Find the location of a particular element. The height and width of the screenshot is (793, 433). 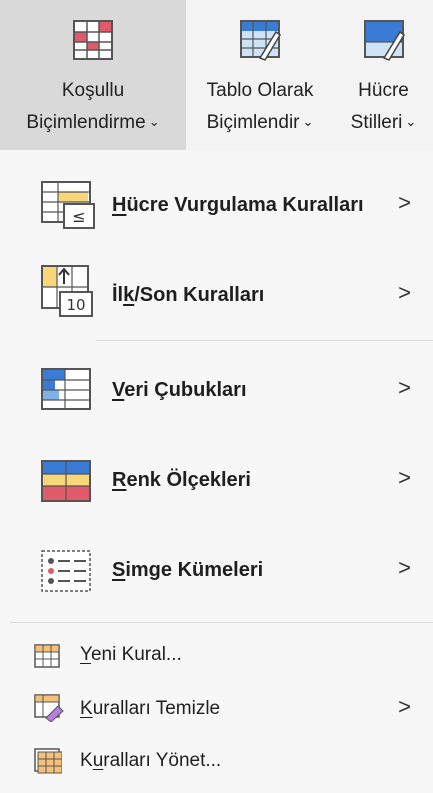

access-key: K is located at coordinates (86, 708).